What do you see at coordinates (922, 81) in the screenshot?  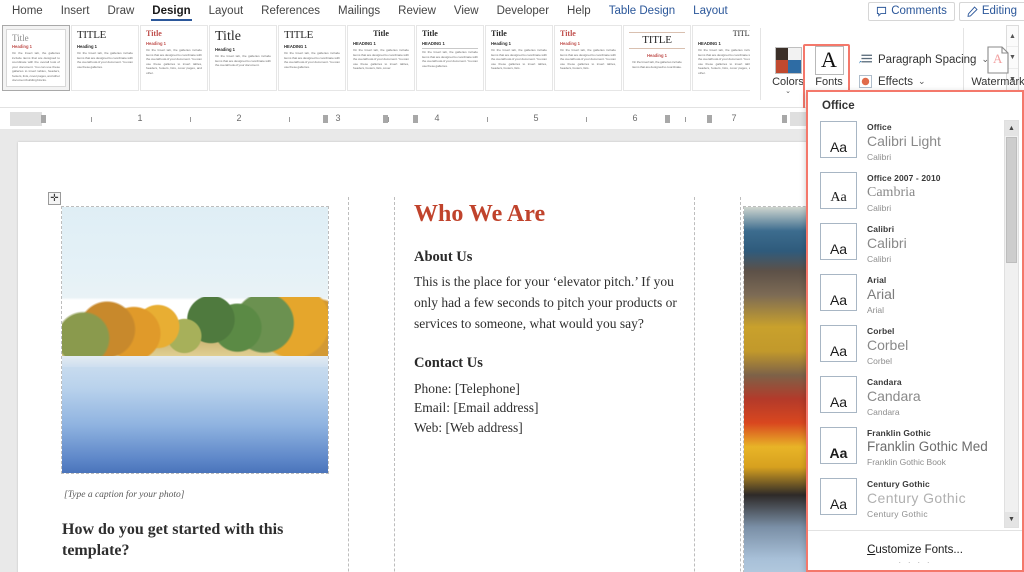 I see `effects-caret-icon: ⌄` at bounding box center [922, 81].